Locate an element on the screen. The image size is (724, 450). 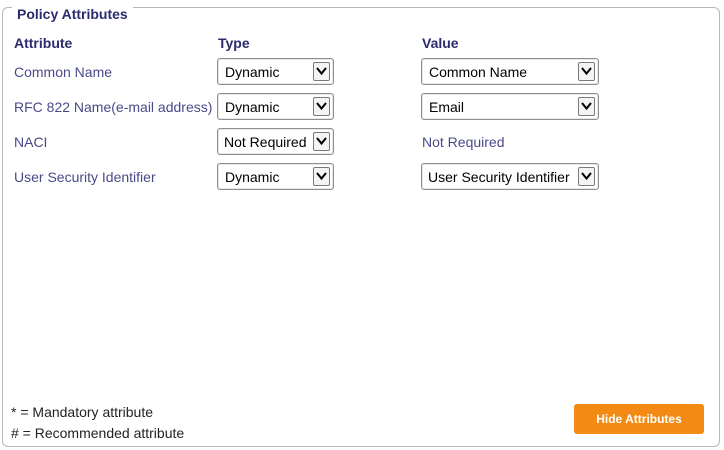
type-select: Not Required is located at coordinates (275, 141).